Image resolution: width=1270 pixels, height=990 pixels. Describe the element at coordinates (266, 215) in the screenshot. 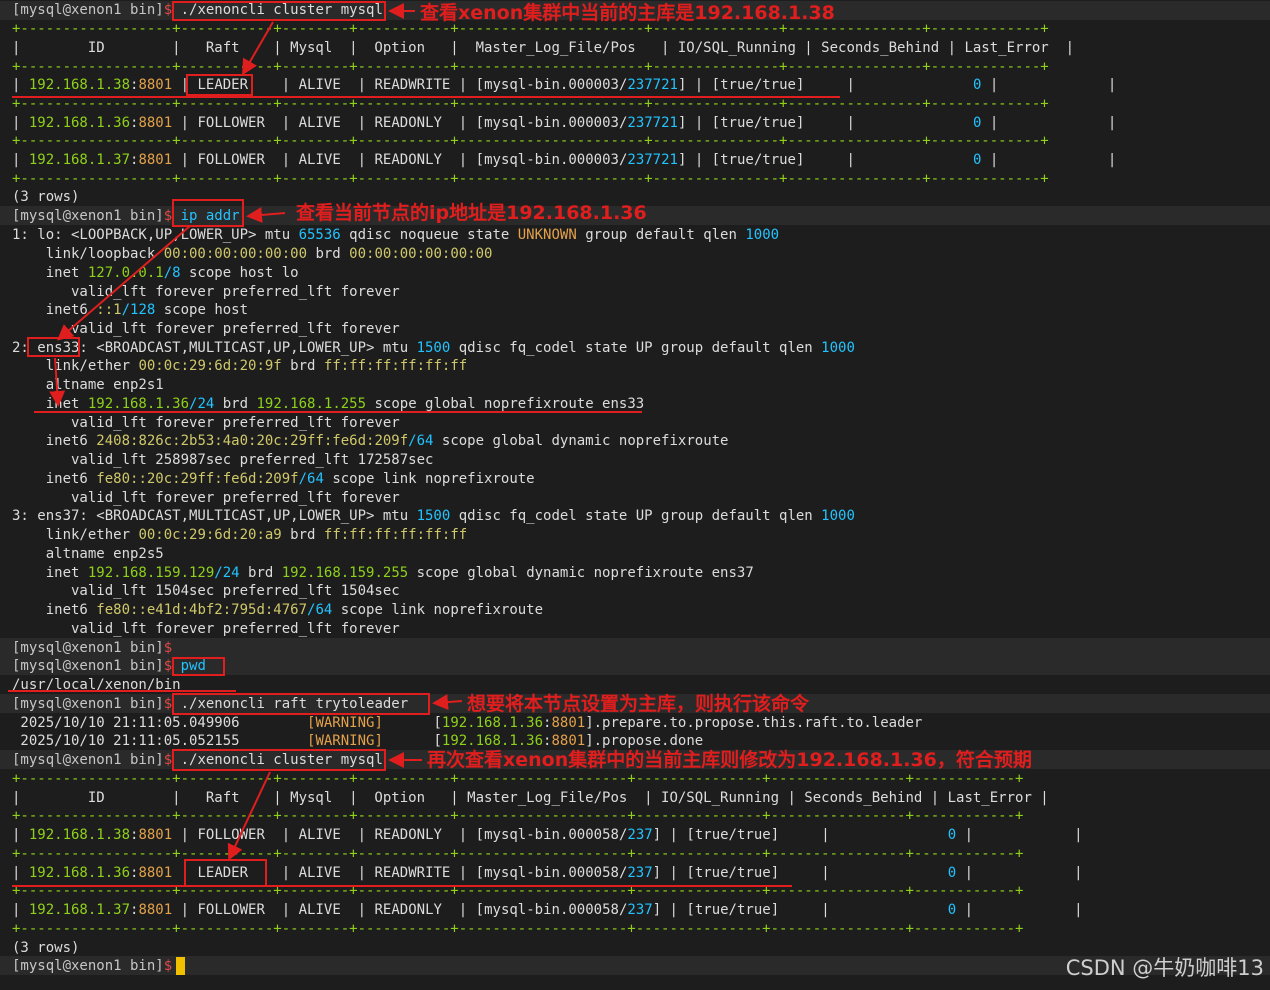

I see `arrow-to-ip-addr` at that location.